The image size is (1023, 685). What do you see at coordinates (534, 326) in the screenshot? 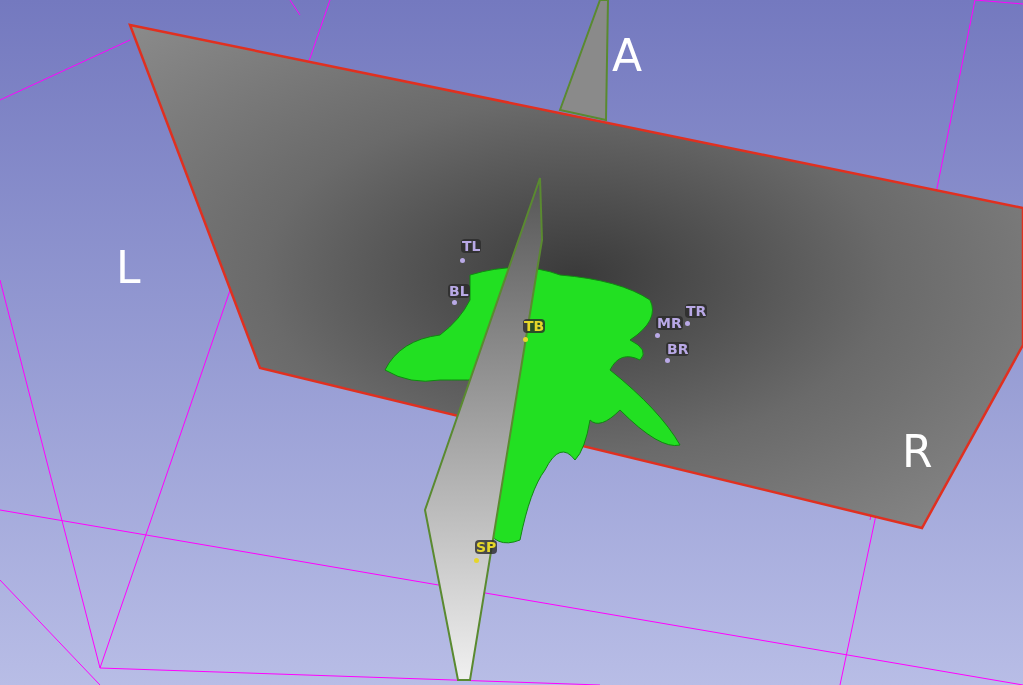
I see `markup-label: TB` at bounding box center [534, 326].